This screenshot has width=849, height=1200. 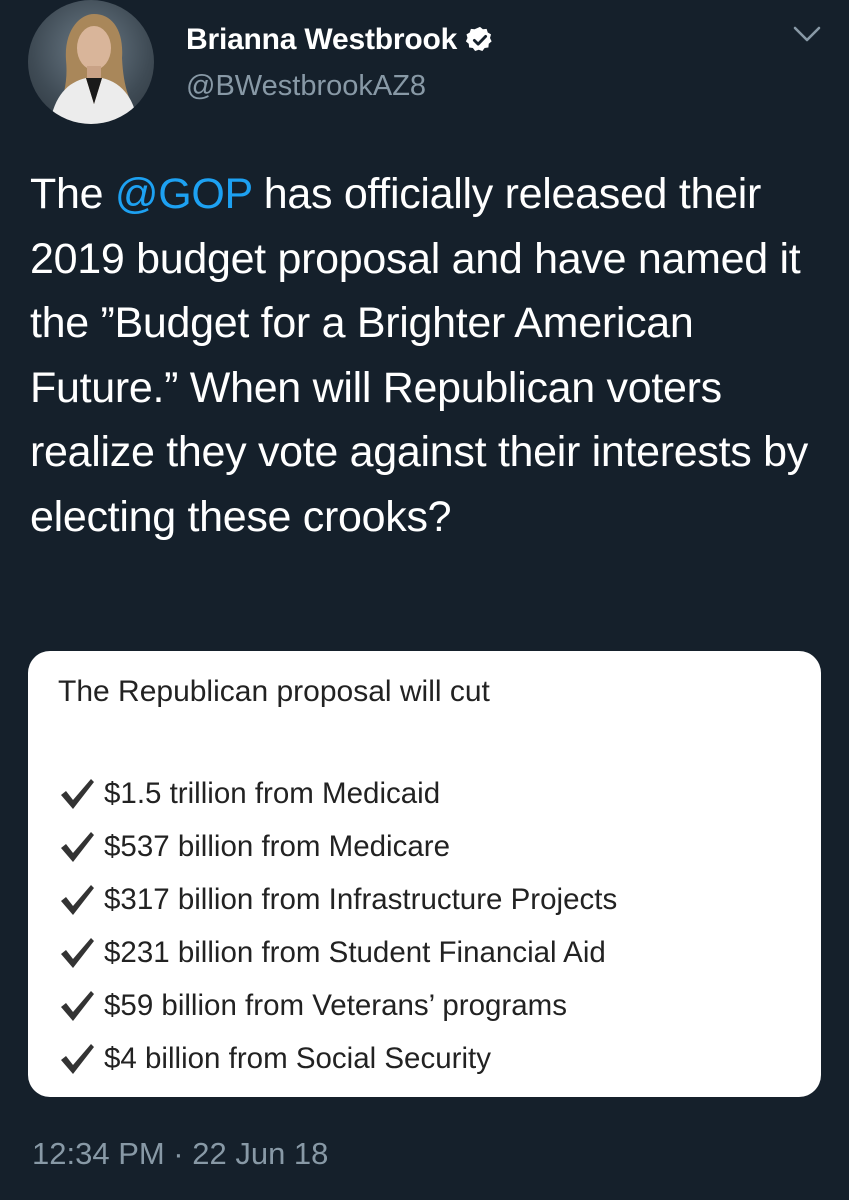 I want to click on cut-item-text: $1.5 trillion from Medicaid, so click(x=272, y=793).